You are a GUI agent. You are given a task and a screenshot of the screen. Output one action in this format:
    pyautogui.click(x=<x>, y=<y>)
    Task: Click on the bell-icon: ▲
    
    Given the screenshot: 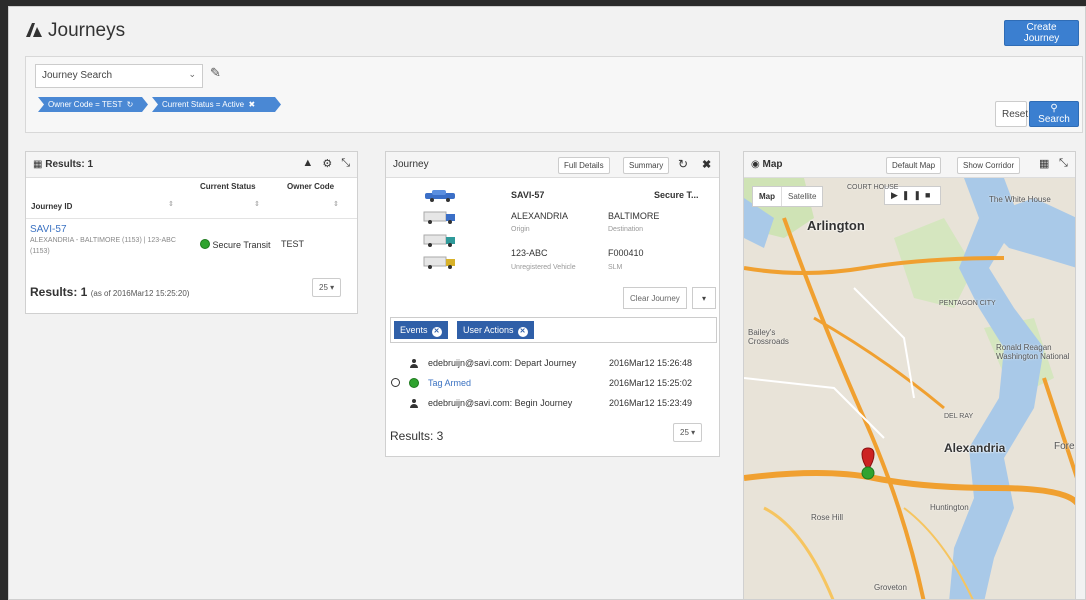 What is the action you would take?
    pyautogui.click(x=307, y=163)
    